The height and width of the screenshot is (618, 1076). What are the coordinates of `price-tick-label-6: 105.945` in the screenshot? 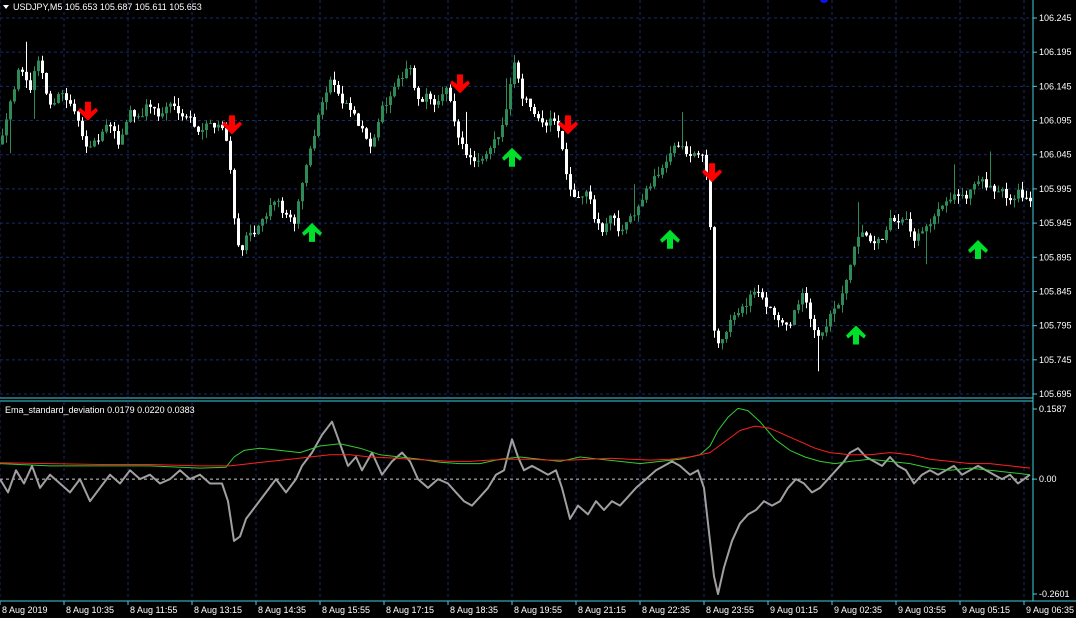 It's located at (1055, 223).